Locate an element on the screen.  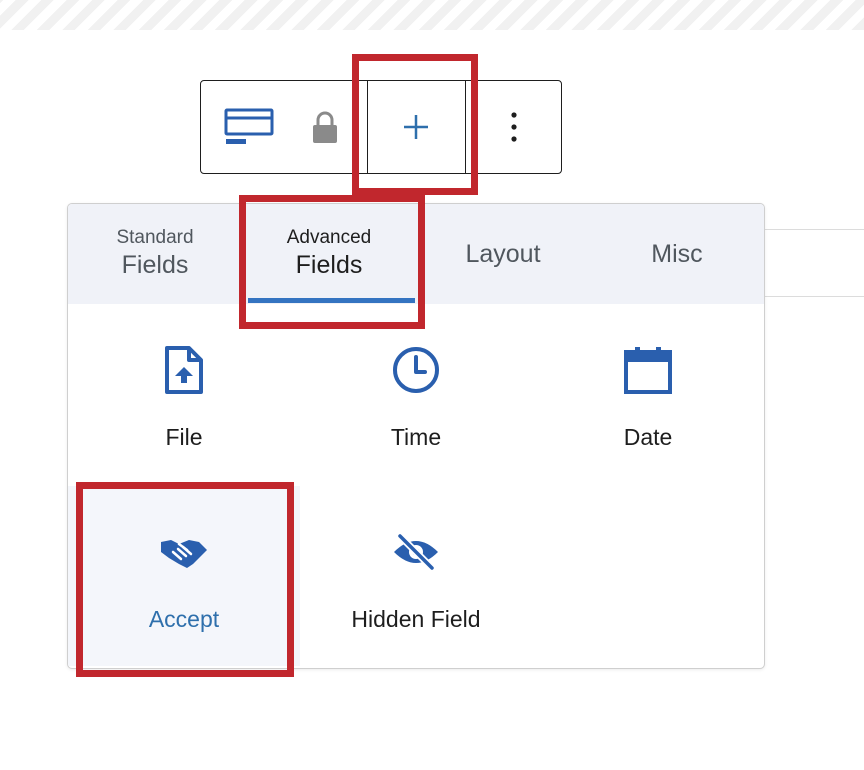
field-item-file: File is located at coordinates (184, 394).